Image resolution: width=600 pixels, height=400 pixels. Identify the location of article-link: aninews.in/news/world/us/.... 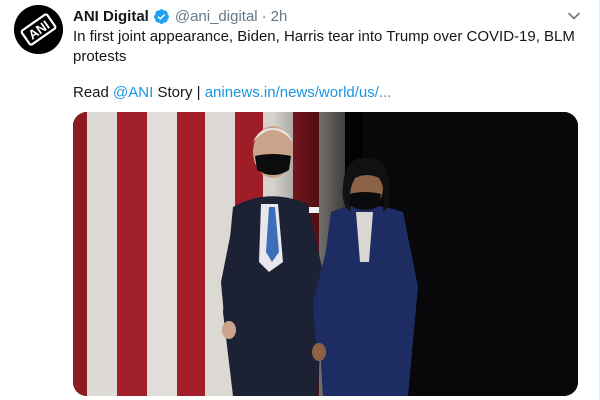
(298, 92).